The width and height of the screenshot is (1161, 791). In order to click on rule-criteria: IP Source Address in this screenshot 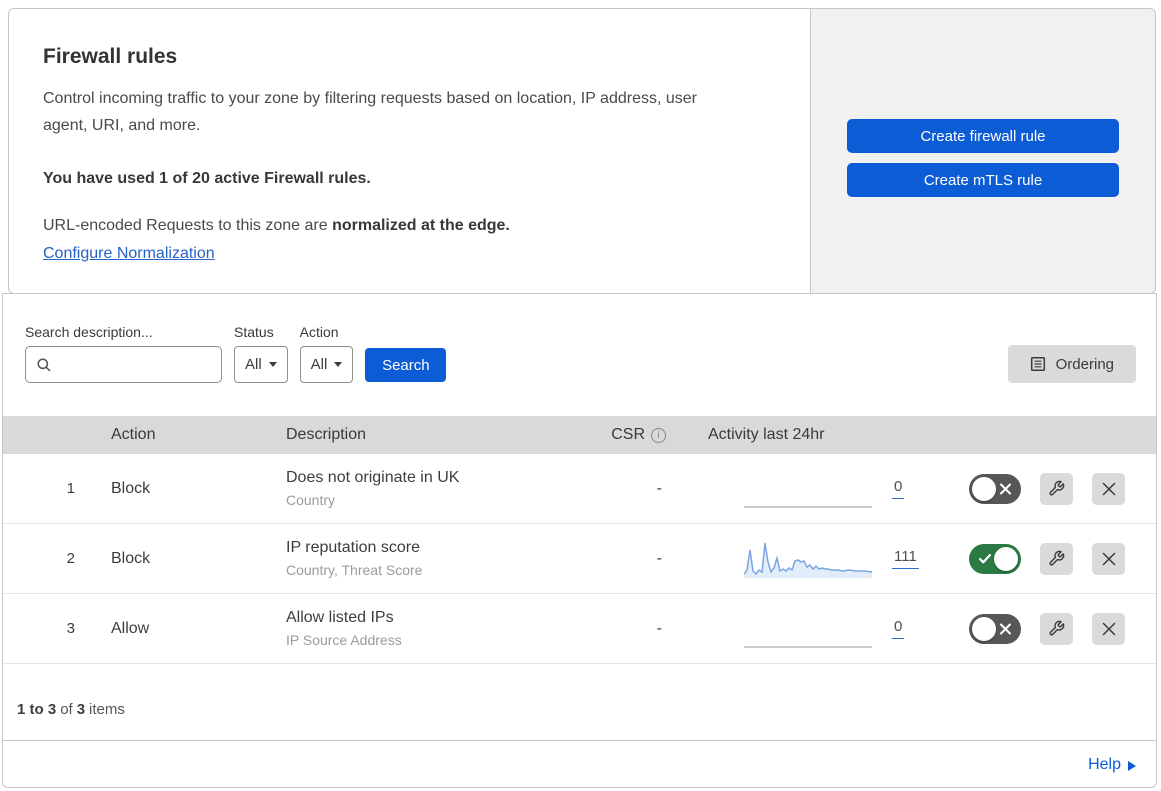, I will do `click(344, 640)`.